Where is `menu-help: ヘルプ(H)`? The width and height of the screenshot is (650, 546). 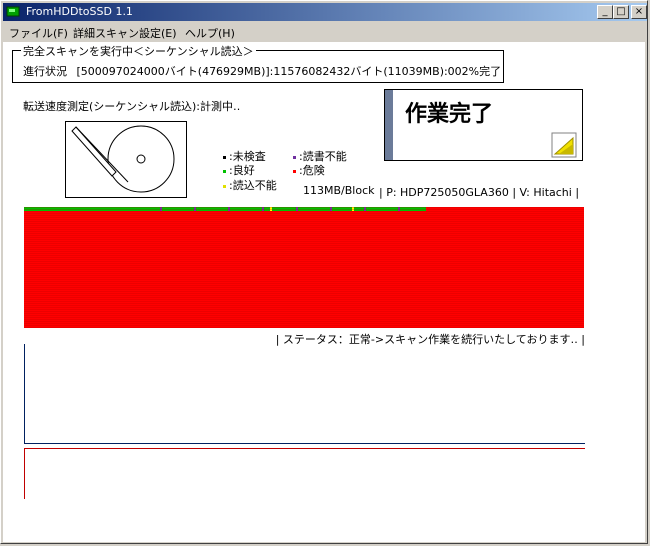 menu-help: ヘルプ(H) is located at coordinates (210, 33).